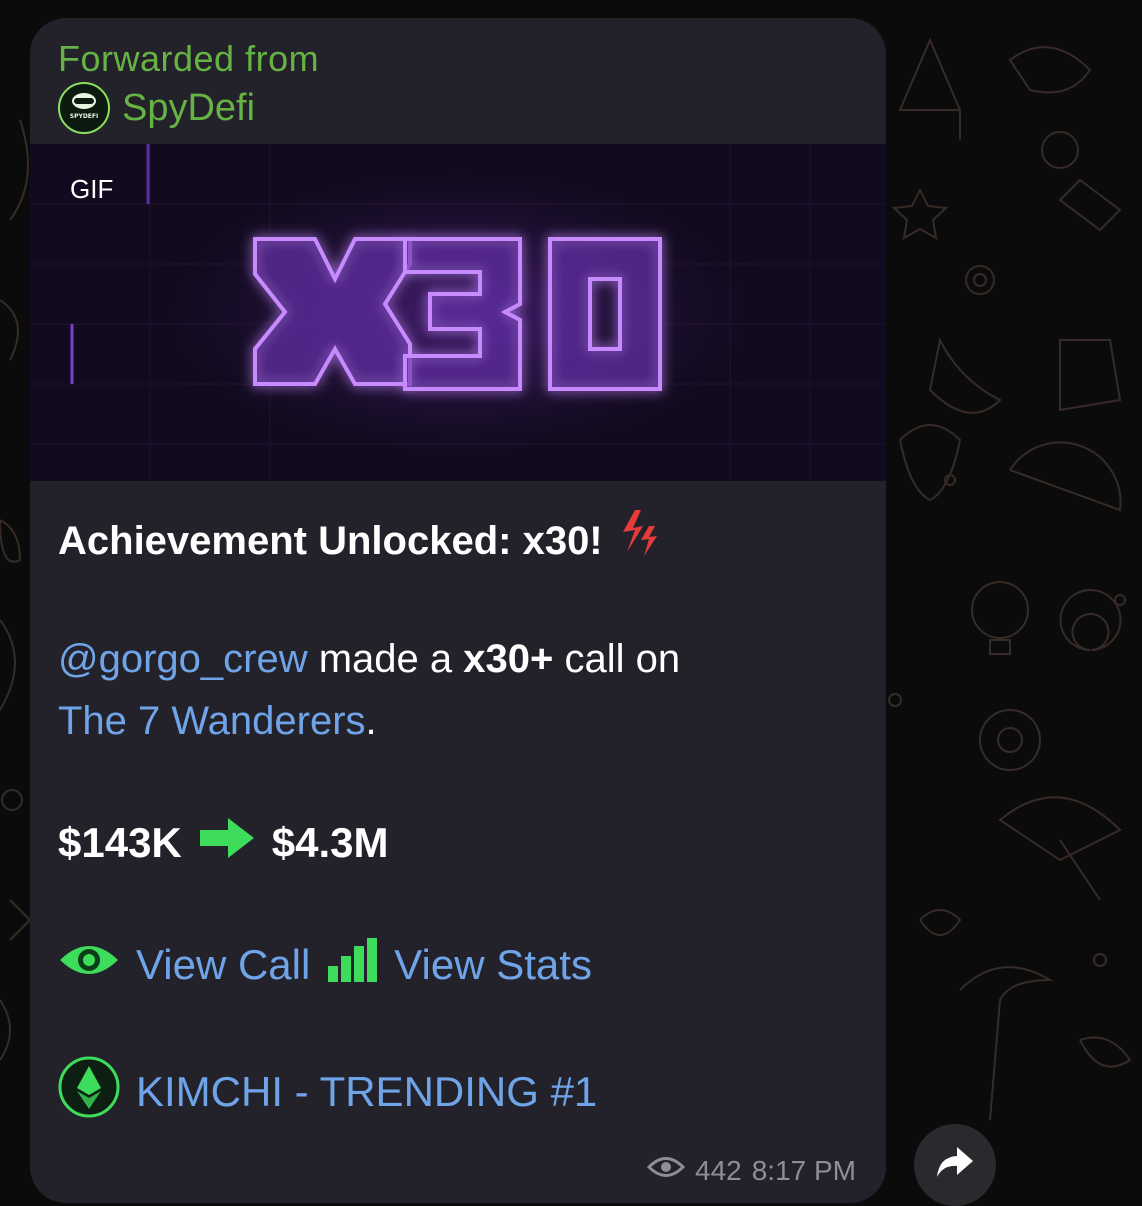  I want to click on lightning-icon, so click(641, 541).